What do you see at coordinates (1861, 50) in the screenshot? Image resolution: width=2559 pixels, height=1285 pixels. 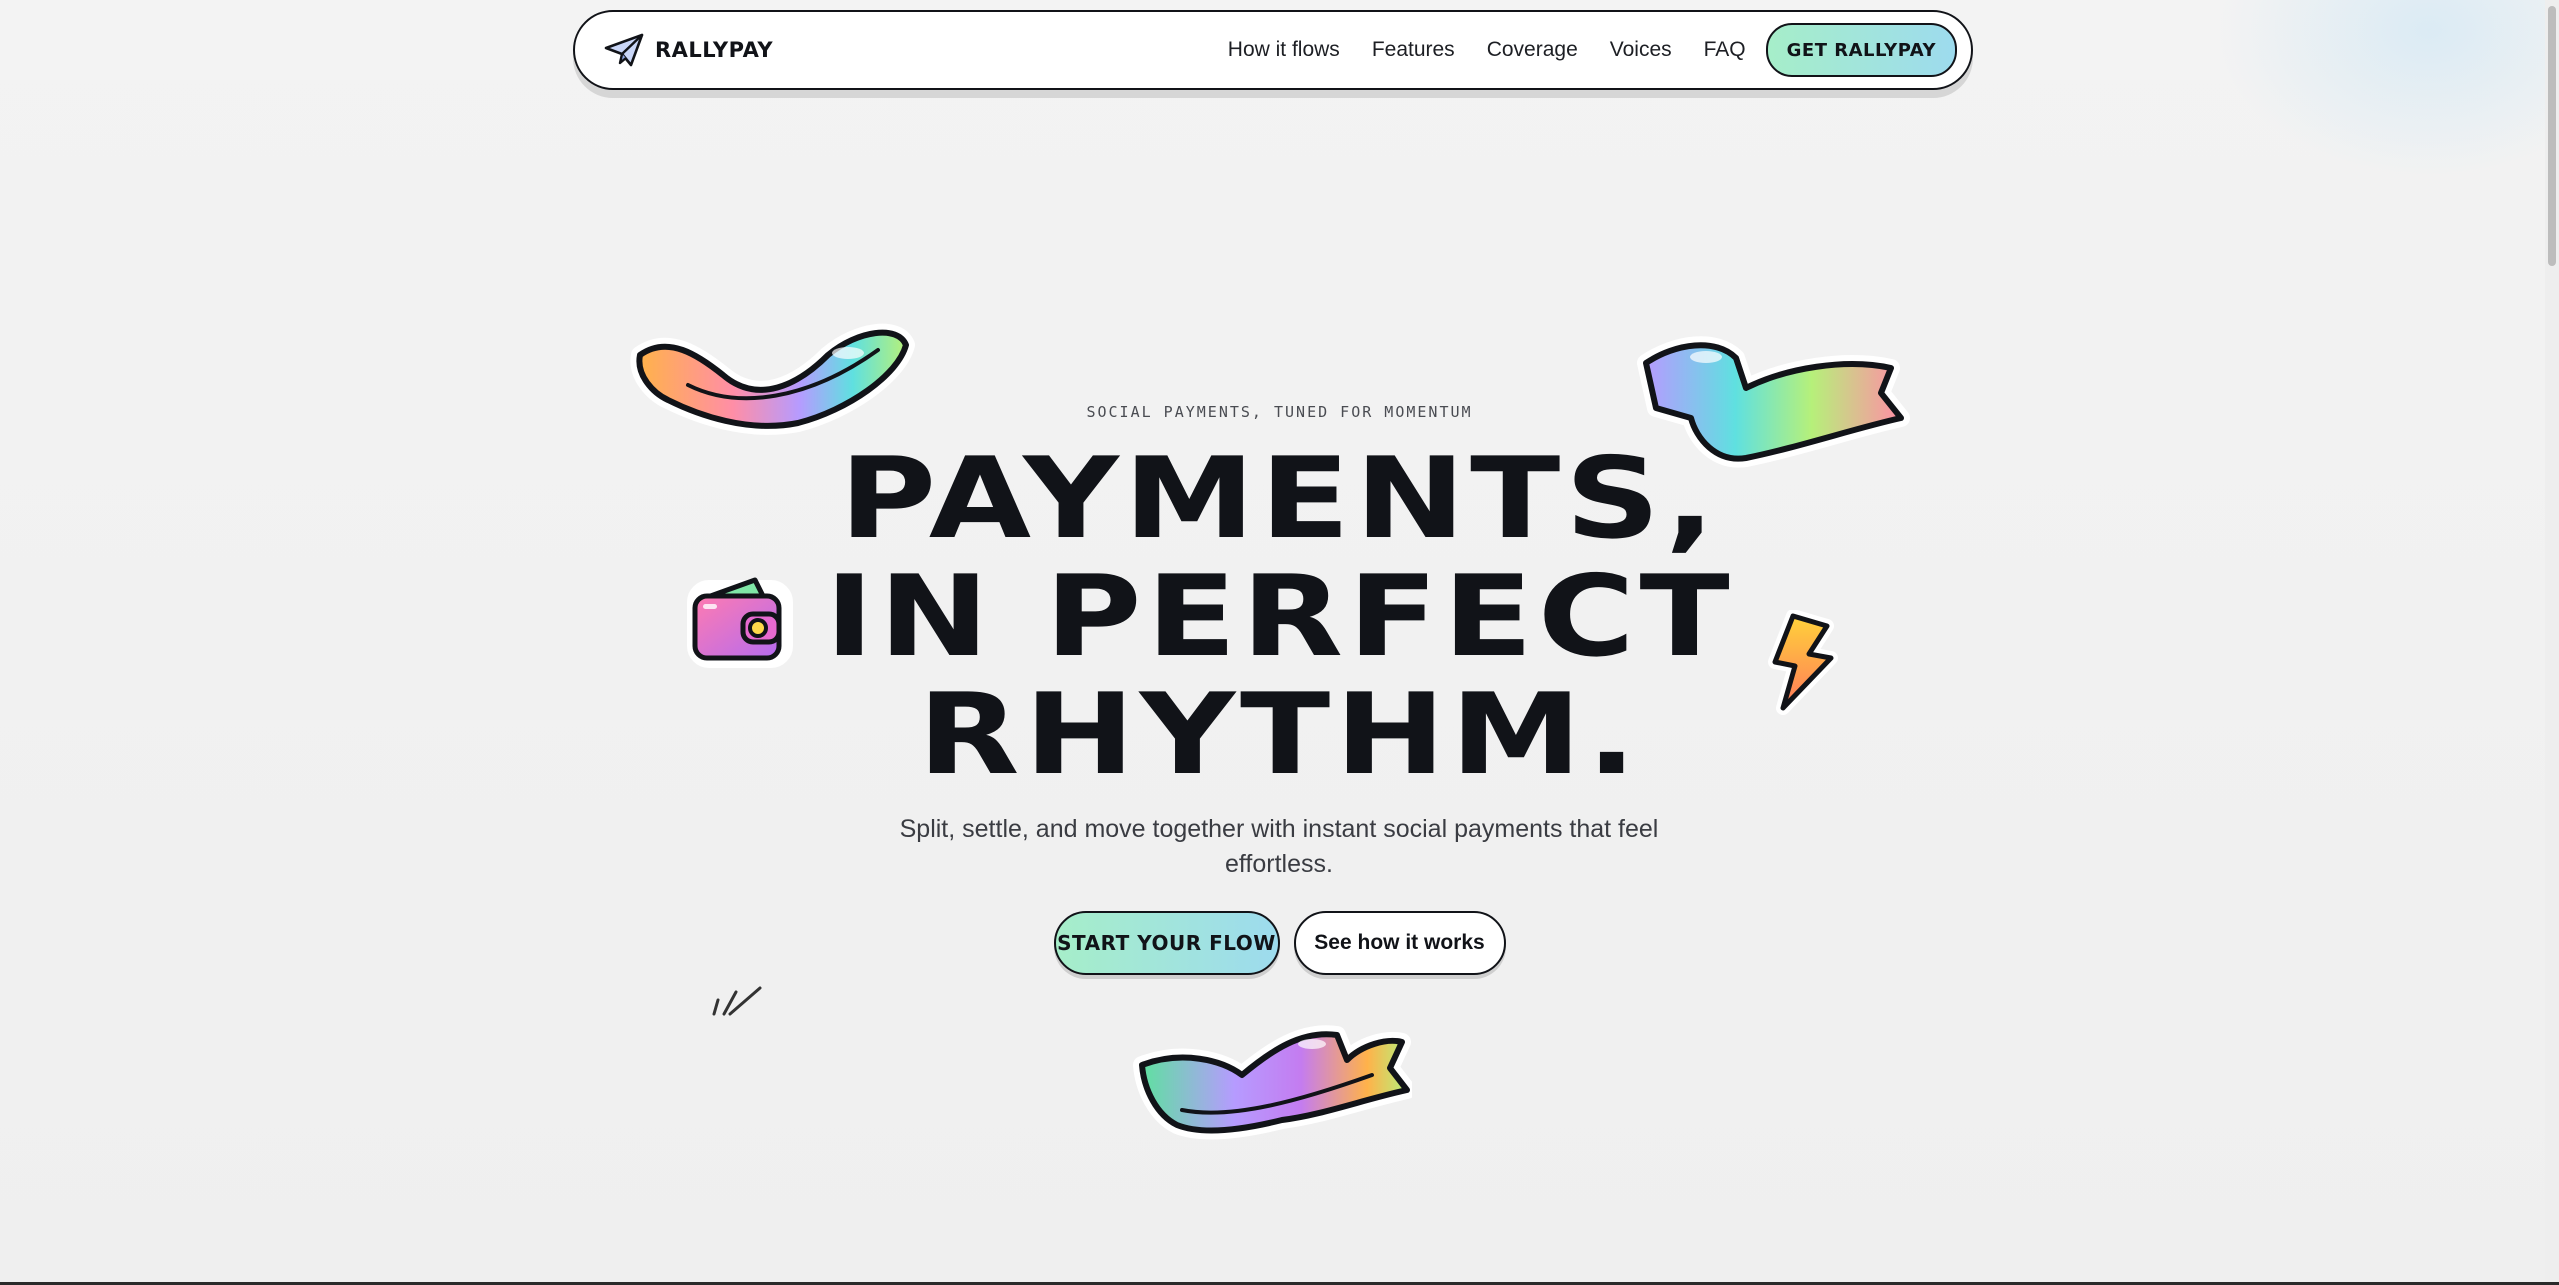 I see `get-rallypay-button: GET RALLYPAY` at bounding box center [1861, 50].